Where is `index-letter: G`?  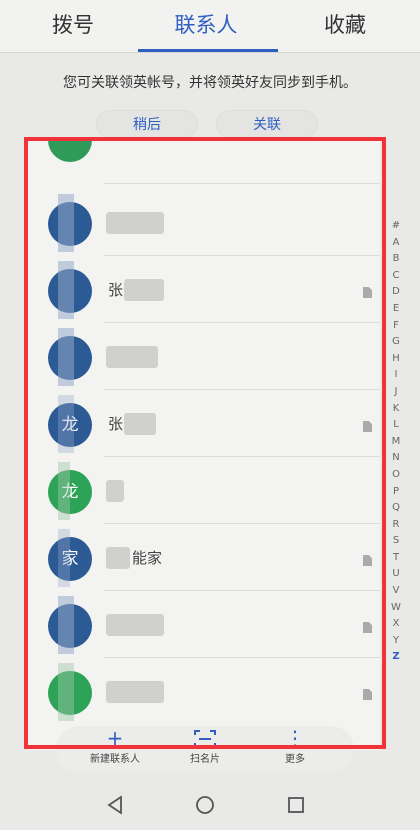 index-letter: G is located at coordinates (396, 342).